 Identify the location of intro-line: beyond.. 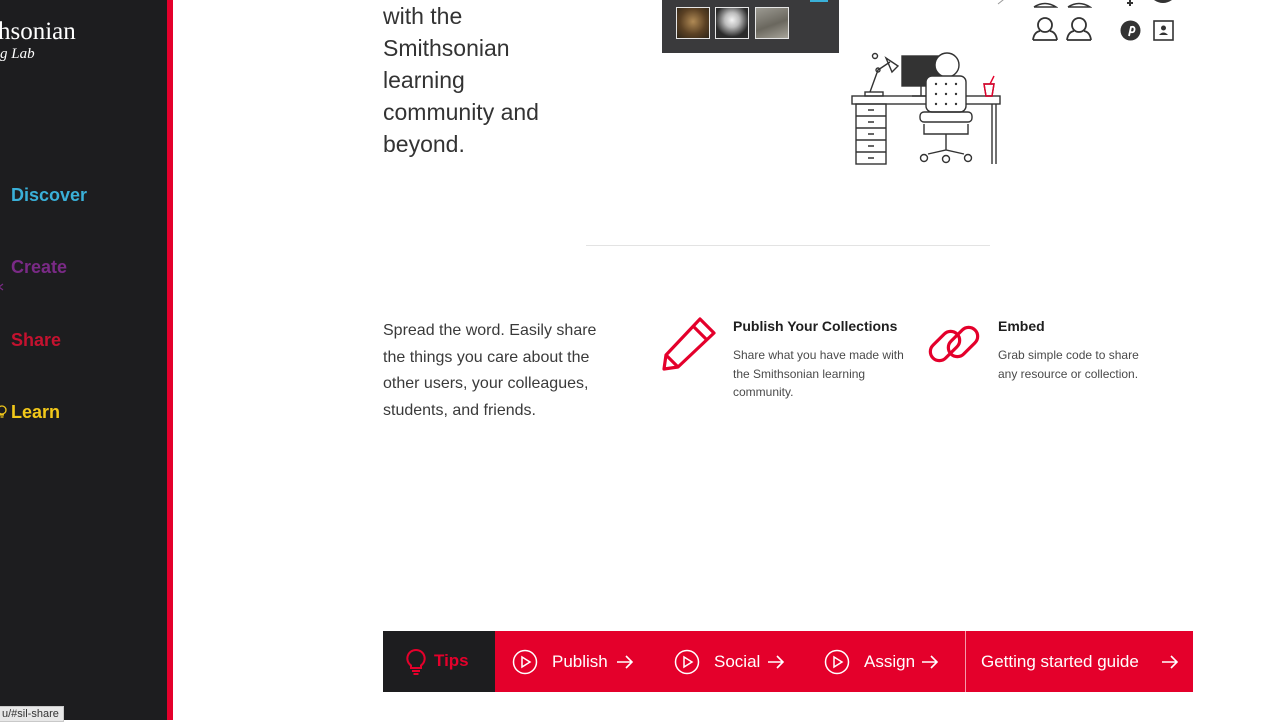
(424, 144).